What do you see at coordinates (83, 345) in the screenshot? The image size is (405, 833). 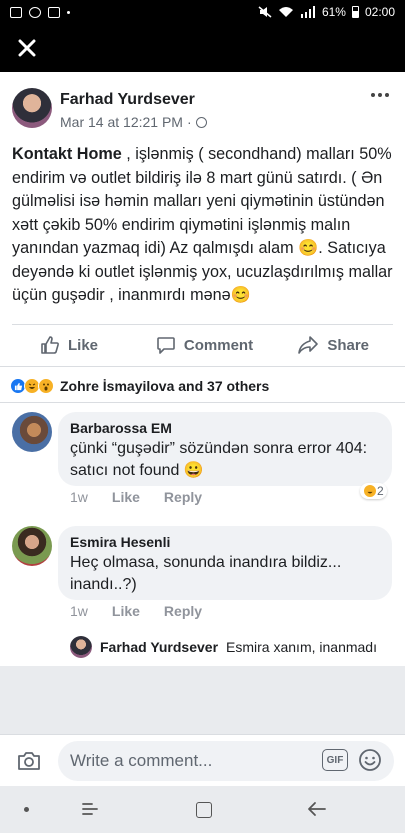 I see `like-label: Like` at bounding box center [83, 345].